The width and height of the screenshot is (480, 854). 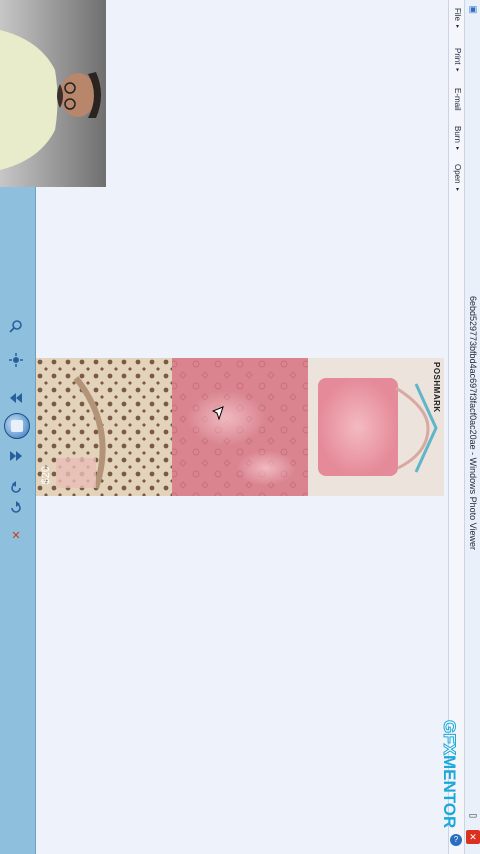 What do you see at coordinates (16, 398) in the screenshot?
I see `previous-icon` at bounding box center [16, 398].